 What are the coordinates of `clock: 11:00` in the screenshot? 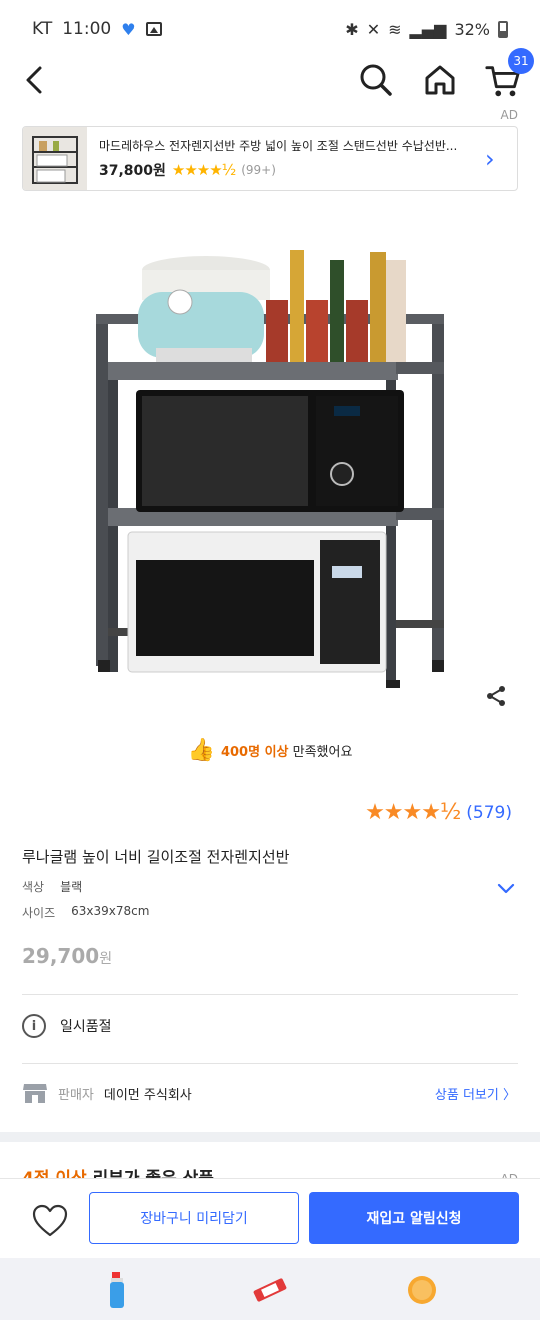 It's located at (87, 29).